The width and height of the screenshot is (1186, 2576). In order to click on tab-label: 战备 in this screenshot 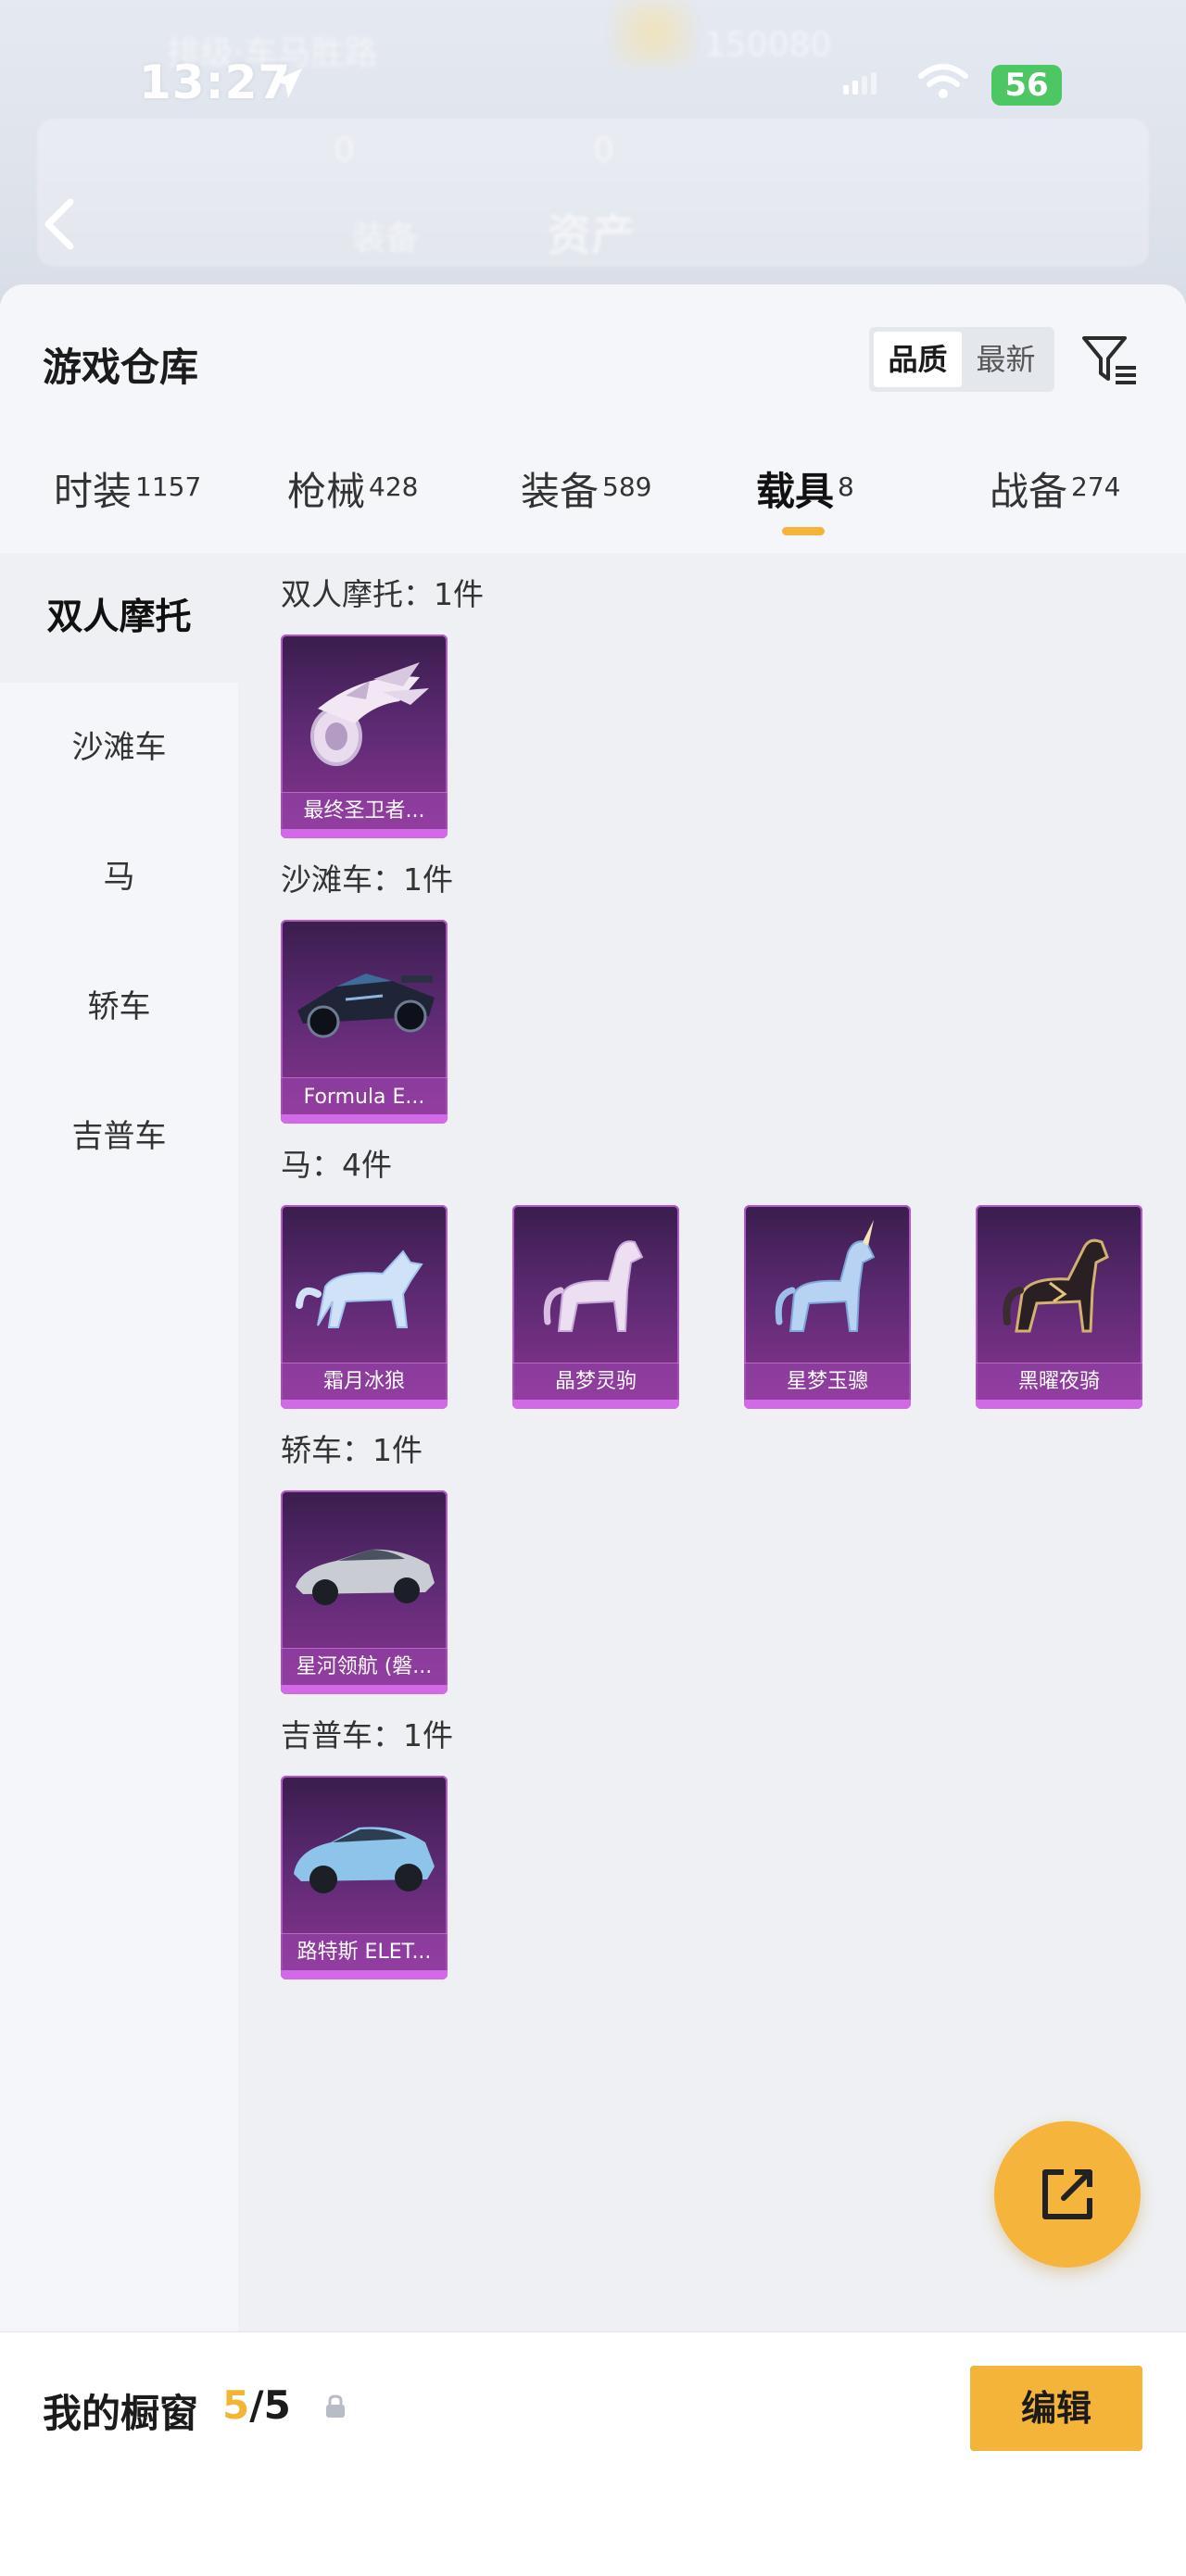, I will do `click(1029, 491)`.